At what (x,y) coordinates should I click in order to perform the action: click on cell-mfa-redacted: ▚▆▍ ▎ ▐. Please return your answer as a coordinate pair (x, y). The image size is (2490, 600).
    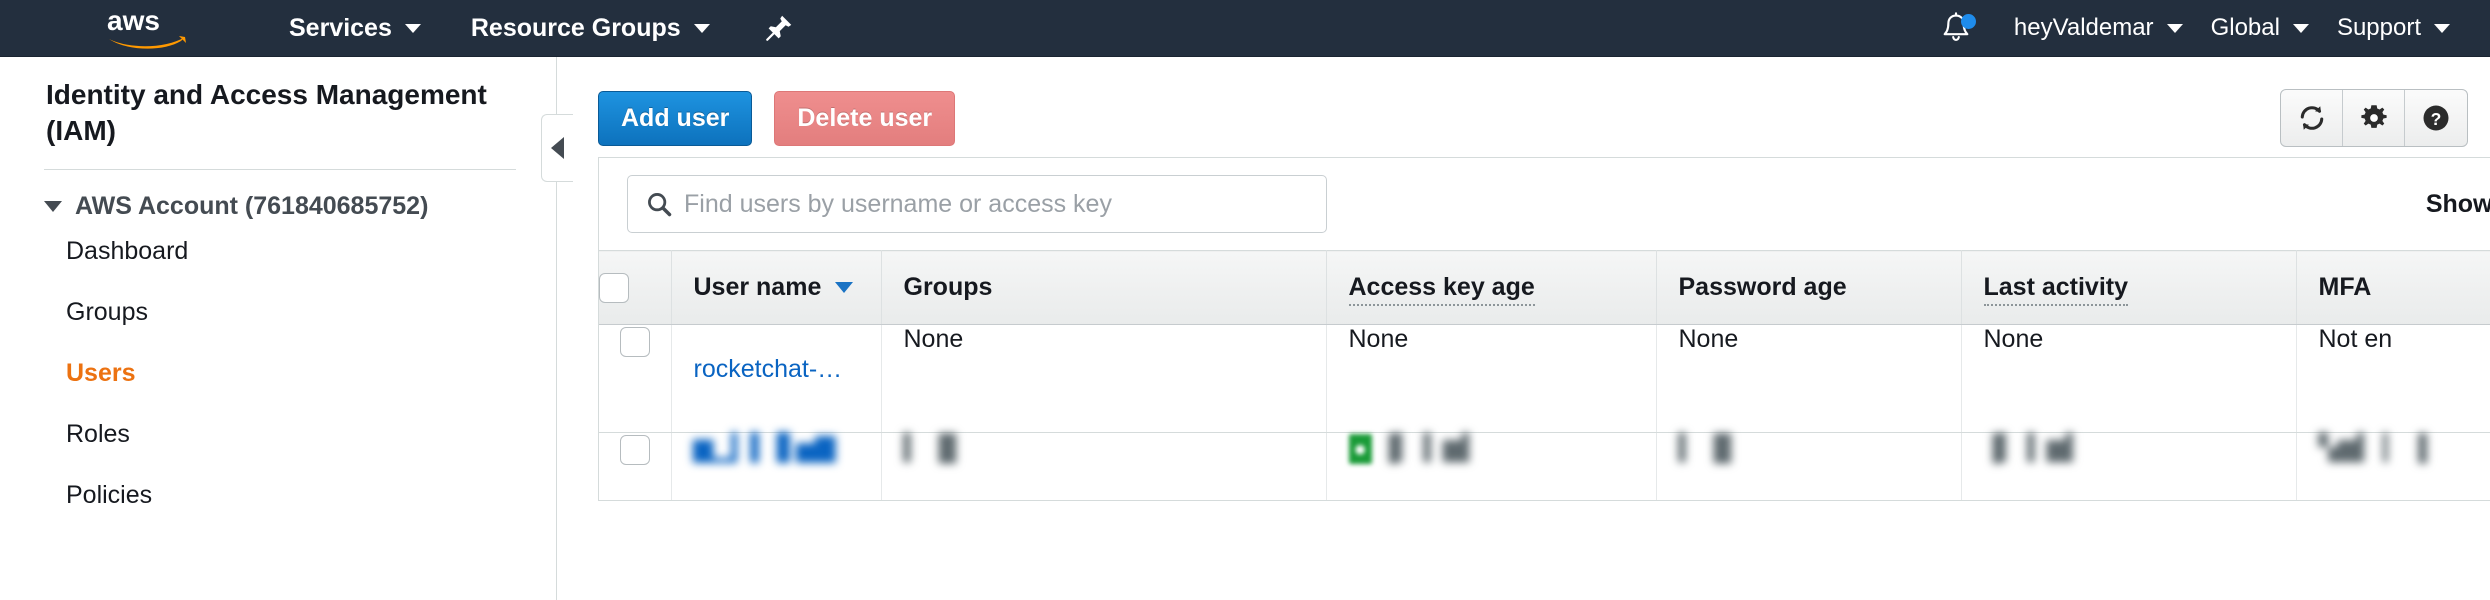
    Looking at the image, I should click on (2373, 448).